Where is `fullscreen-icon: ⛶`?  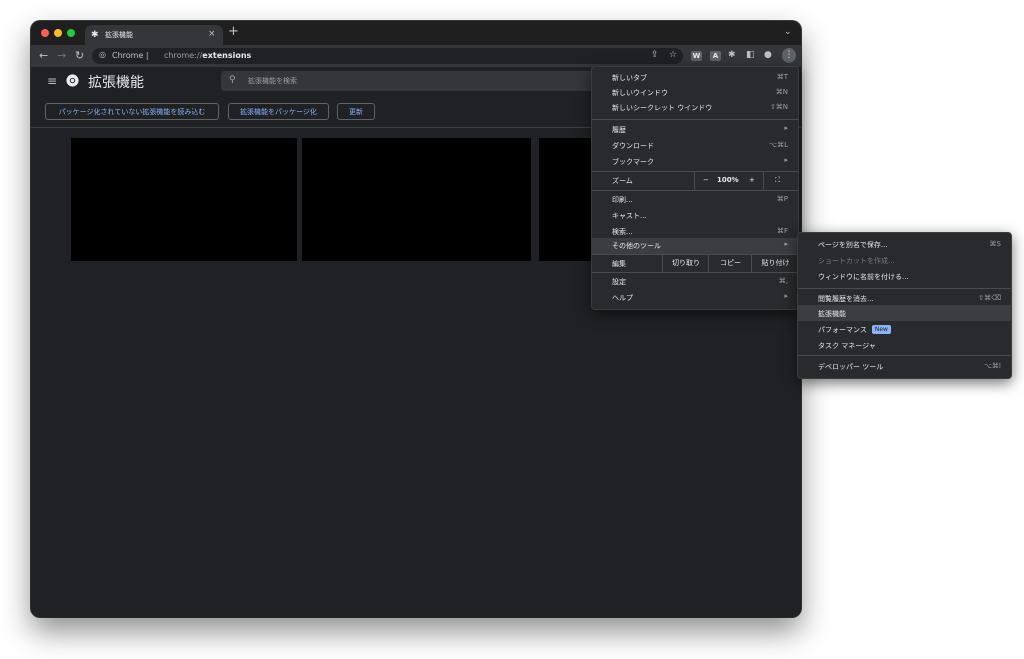
fullscreen-icon: ⛶ is located at coordinates (777, 180).